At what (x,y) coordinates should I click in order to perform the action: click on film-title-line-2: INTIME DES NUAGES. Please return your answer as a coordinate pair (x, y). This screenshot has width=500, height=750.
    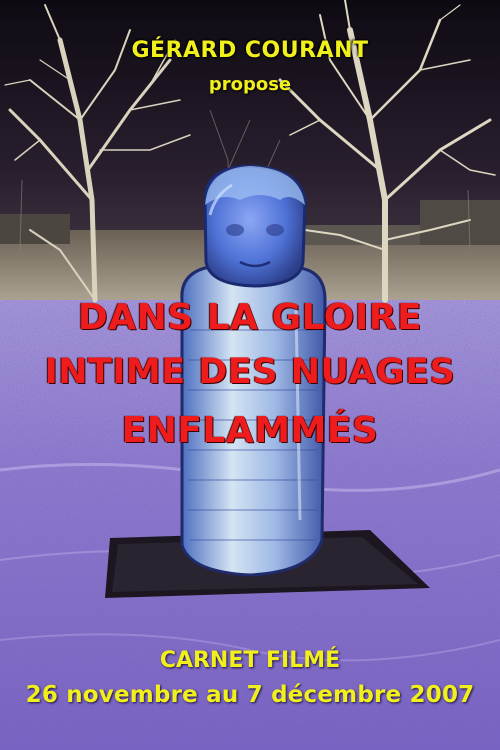
    Looking at the image, I should click on (250, 372).